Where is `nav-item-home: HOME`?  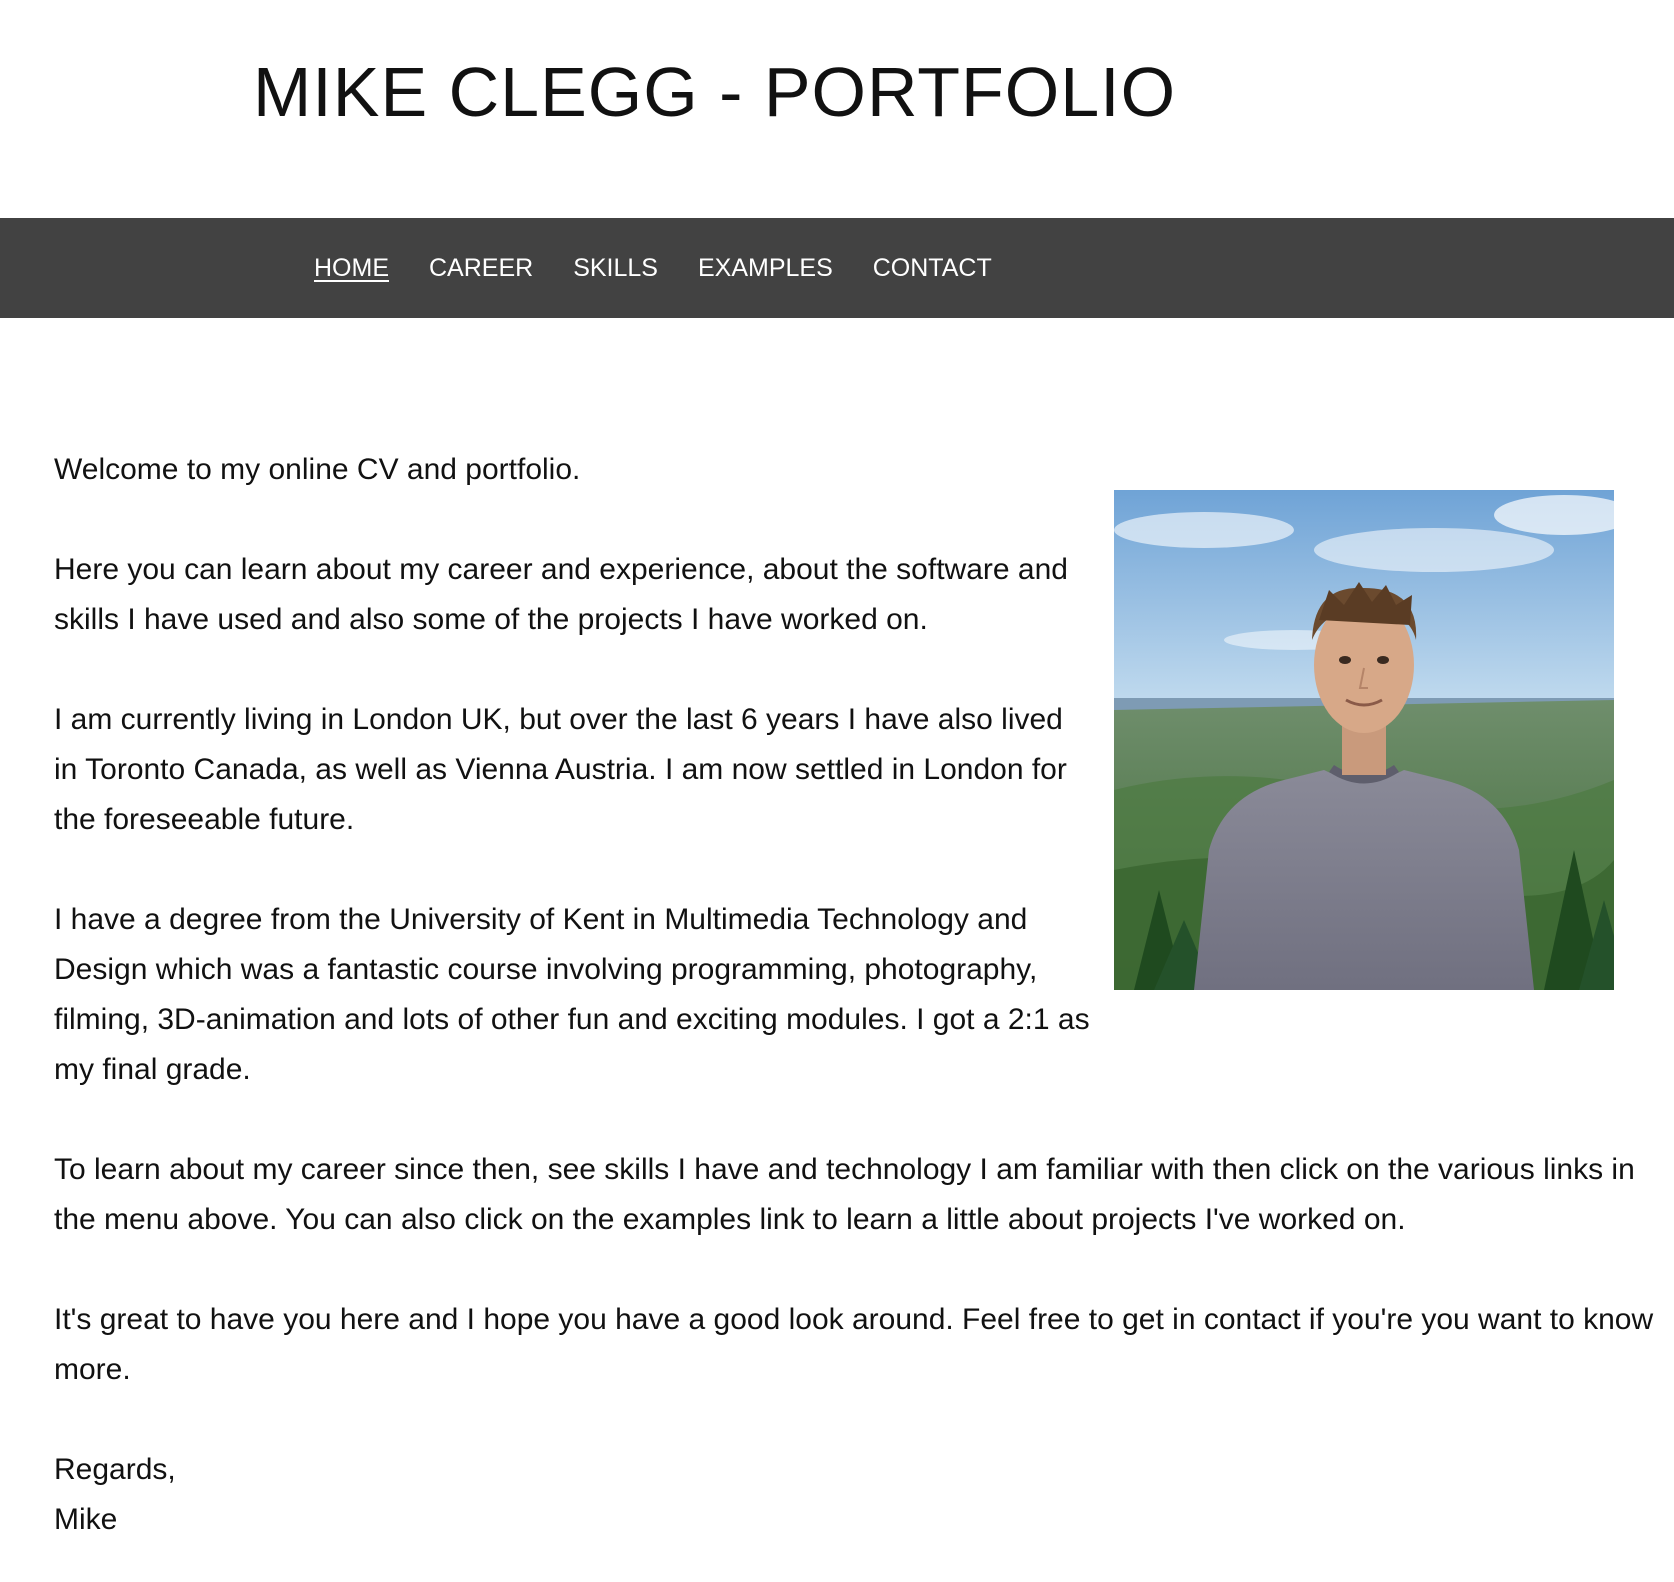 nav-item-home: HOME is located at coordinates (351, 268).